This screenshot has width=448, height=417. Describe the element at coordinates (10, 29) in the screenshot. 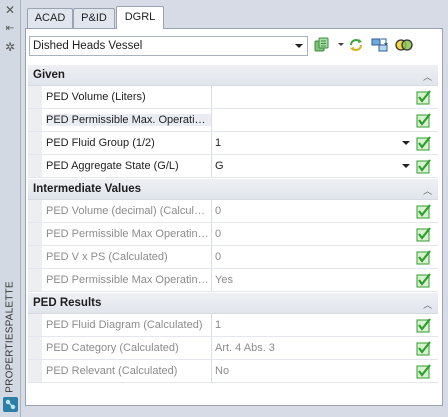

I see `pin-icon: ⇤` at that location.